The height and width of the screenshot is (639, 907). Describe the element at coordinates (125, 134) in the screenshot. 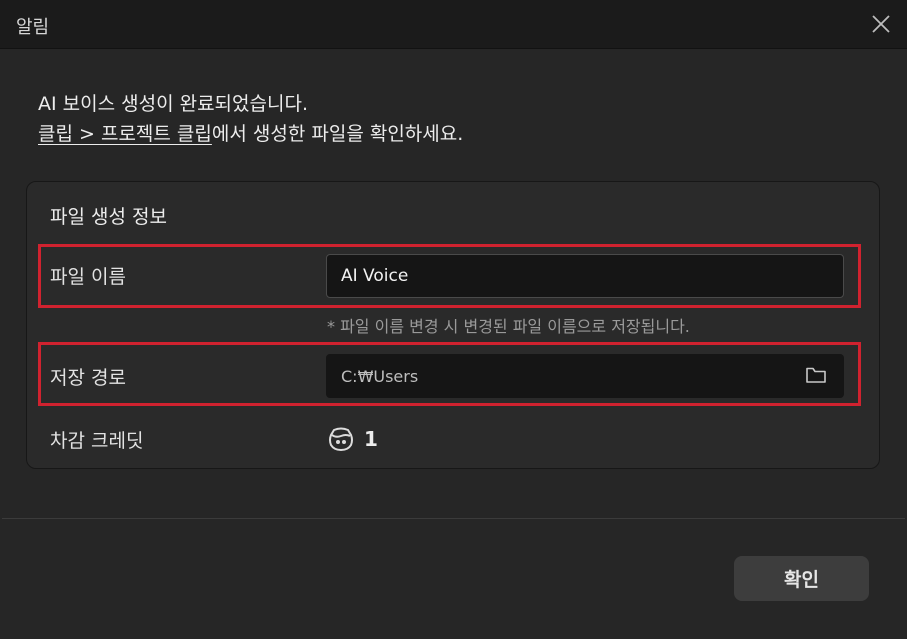

I see `project-clip-link: 클립 > 프로젝트 클립` at that location.